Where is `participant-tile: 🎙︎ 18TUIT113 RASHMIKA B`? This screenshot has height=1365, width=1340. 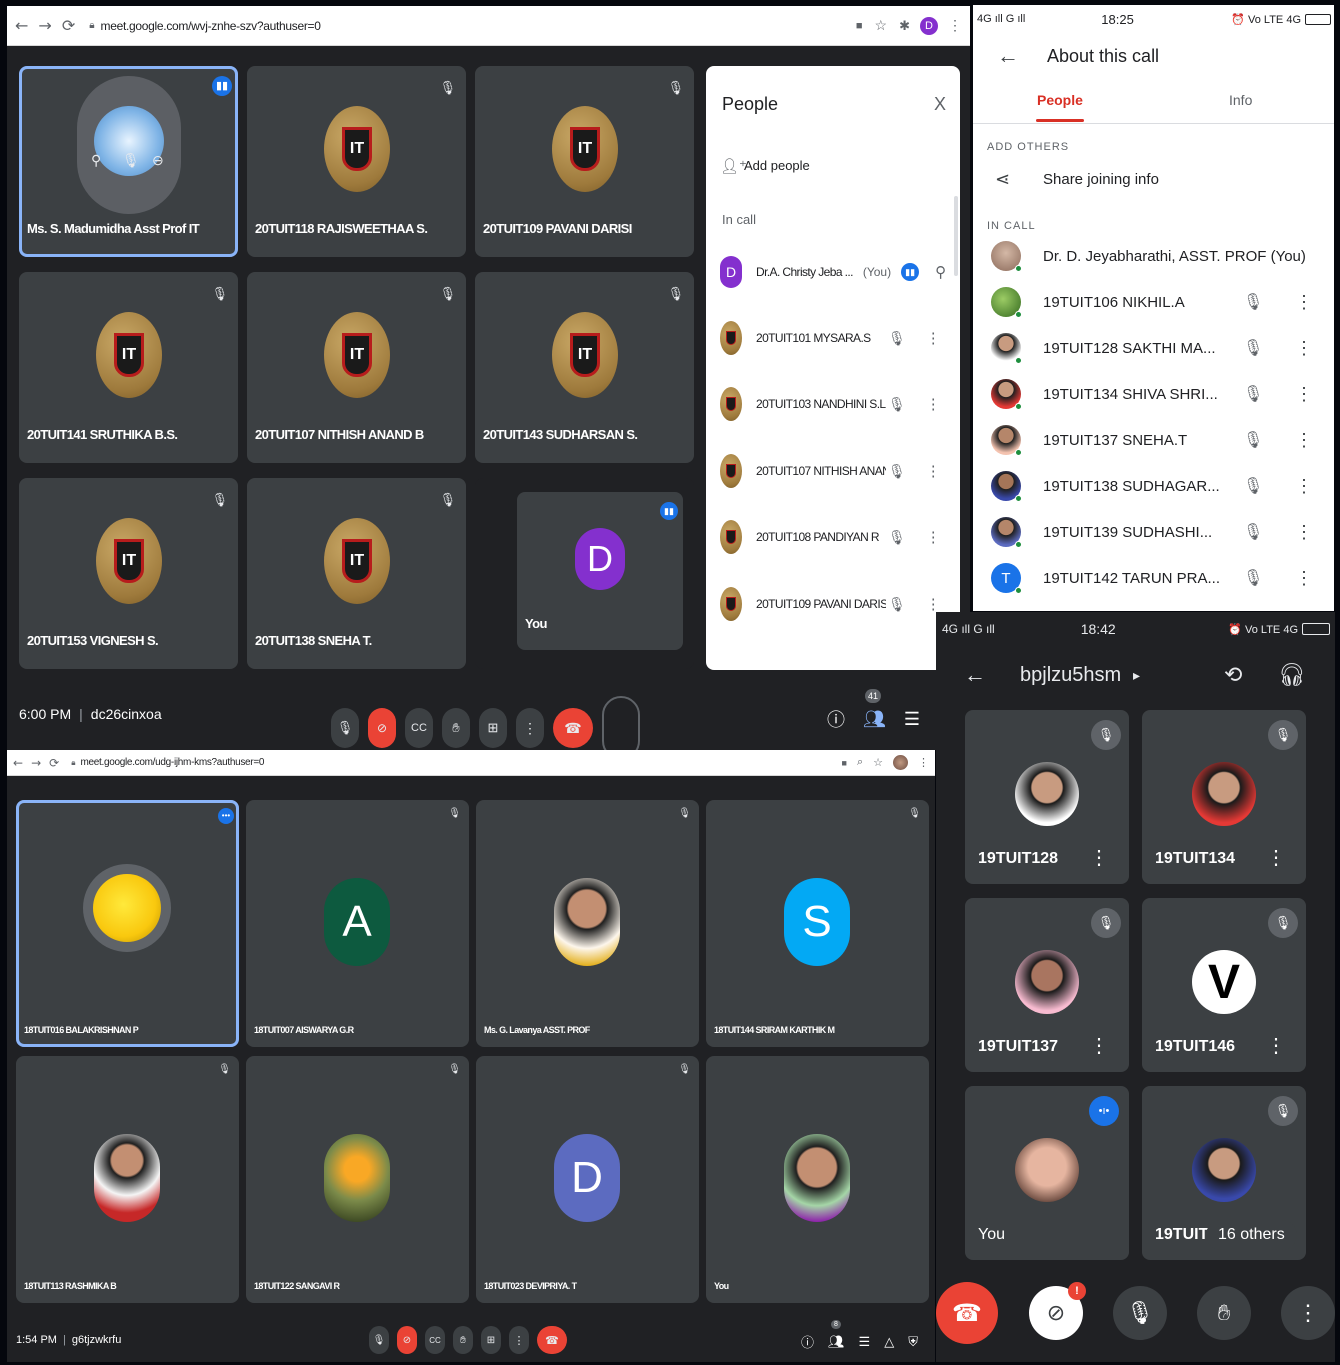 participant-tile: 🎙︎ 18TUIT113 RASHMIKA B is located at coordinates (127, 1179).